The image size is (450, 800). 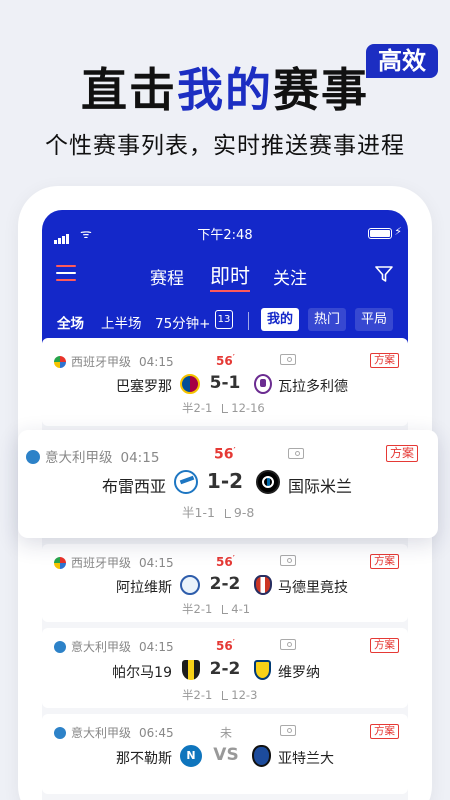 I want to click on menu-icon, so click(x=66, y=273).